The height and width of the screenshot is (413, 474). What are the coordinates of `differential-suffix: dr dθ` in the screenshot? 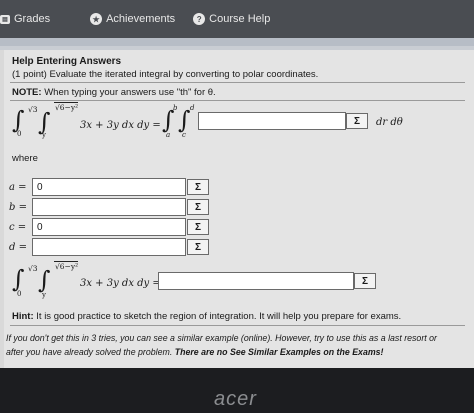 It's located at (389, 122).